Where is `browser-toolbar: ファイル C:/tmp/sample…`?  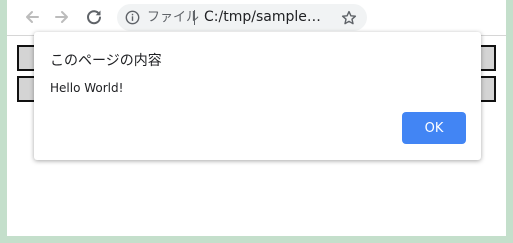
browser-toolbar: ファイル C:/tmp/sample… is located at coordinates (256, 18).